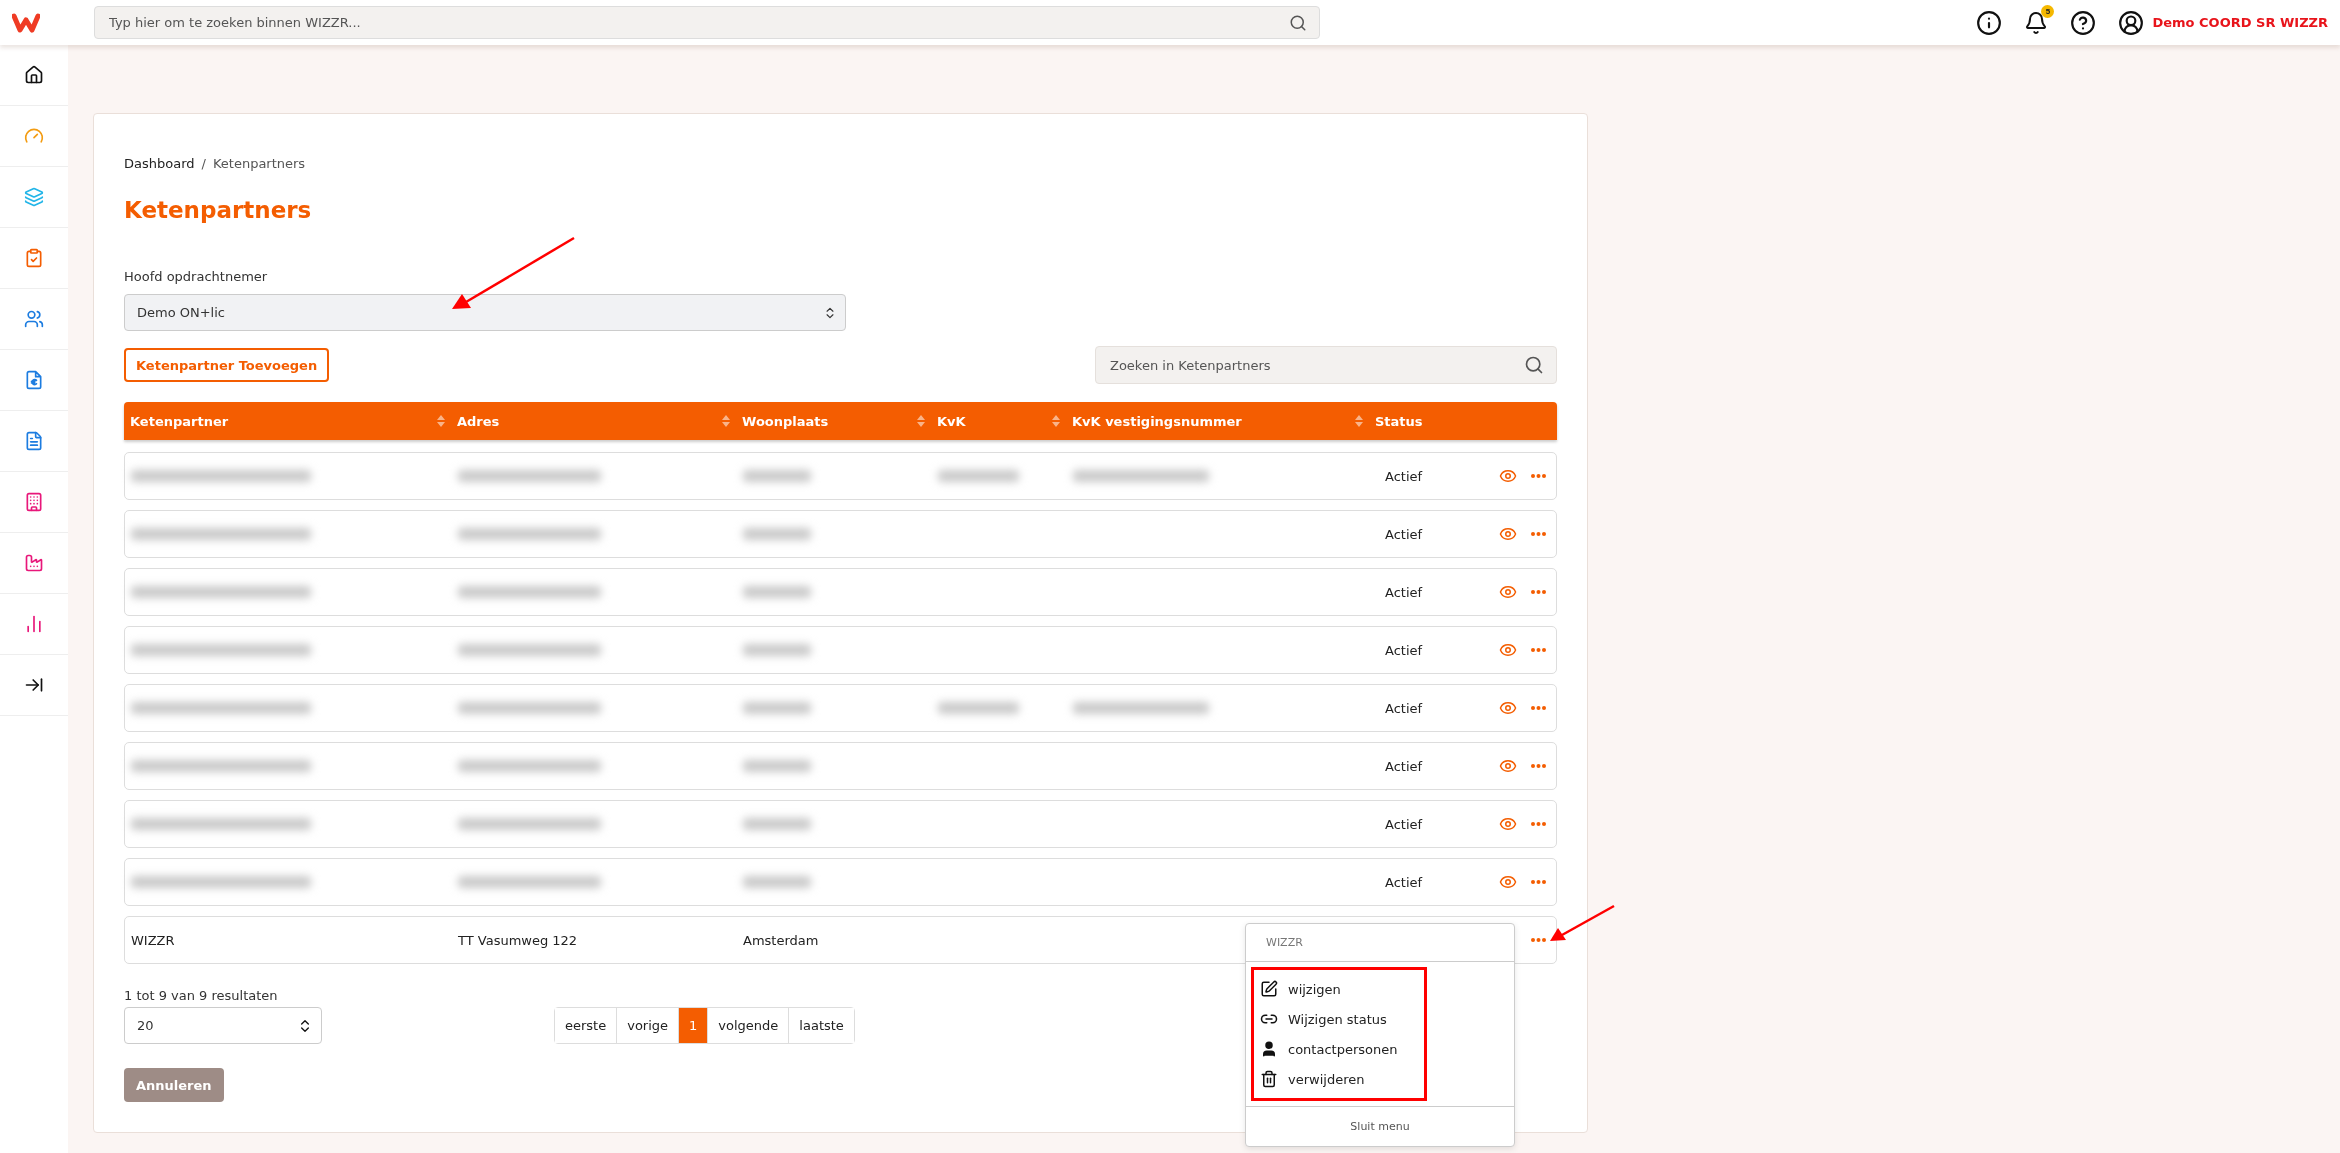 The image size is (2340, 1153). Describe the element at coordinates (2131, 22) in the screenshot. I see `user-icon` at that location.